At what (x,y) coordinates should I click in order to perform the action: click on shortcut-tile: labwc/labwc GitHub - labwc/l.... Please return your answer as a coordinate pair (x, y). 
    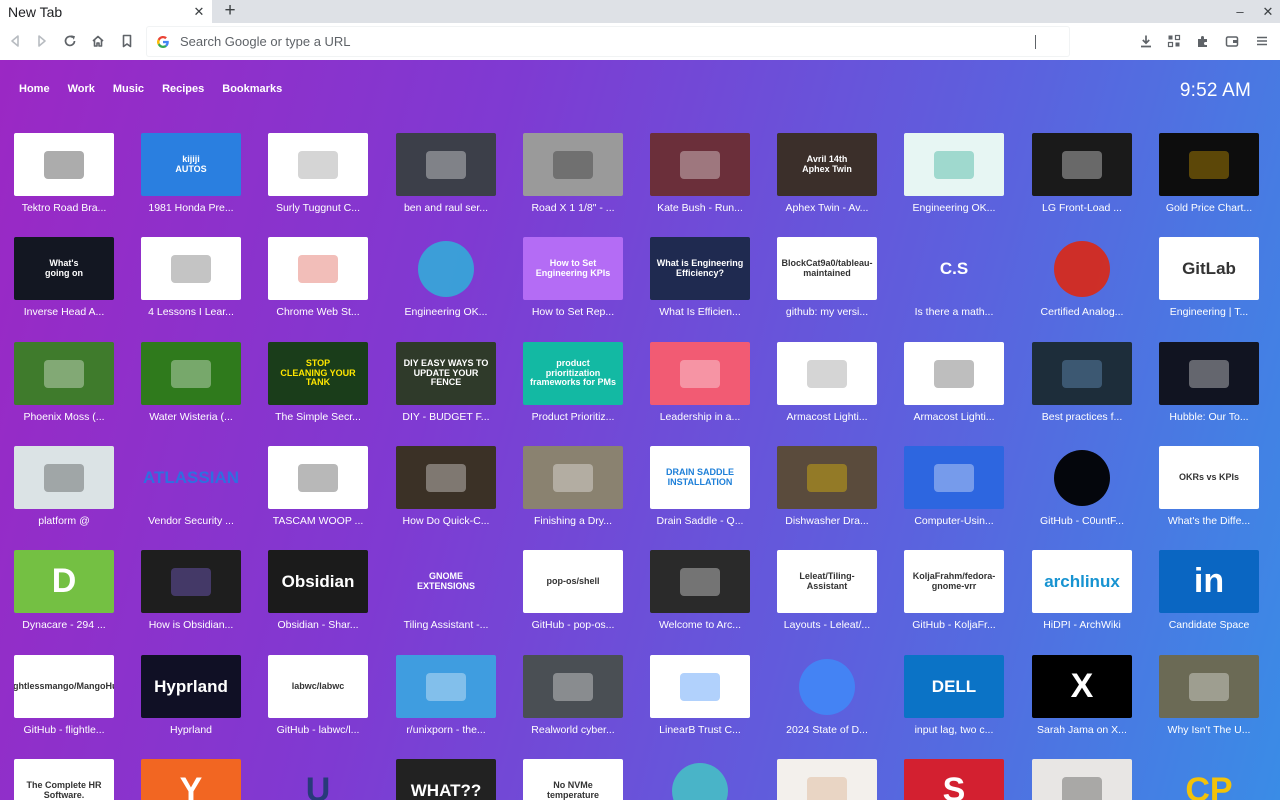
    Looking at the image, I should click on (318, 695).